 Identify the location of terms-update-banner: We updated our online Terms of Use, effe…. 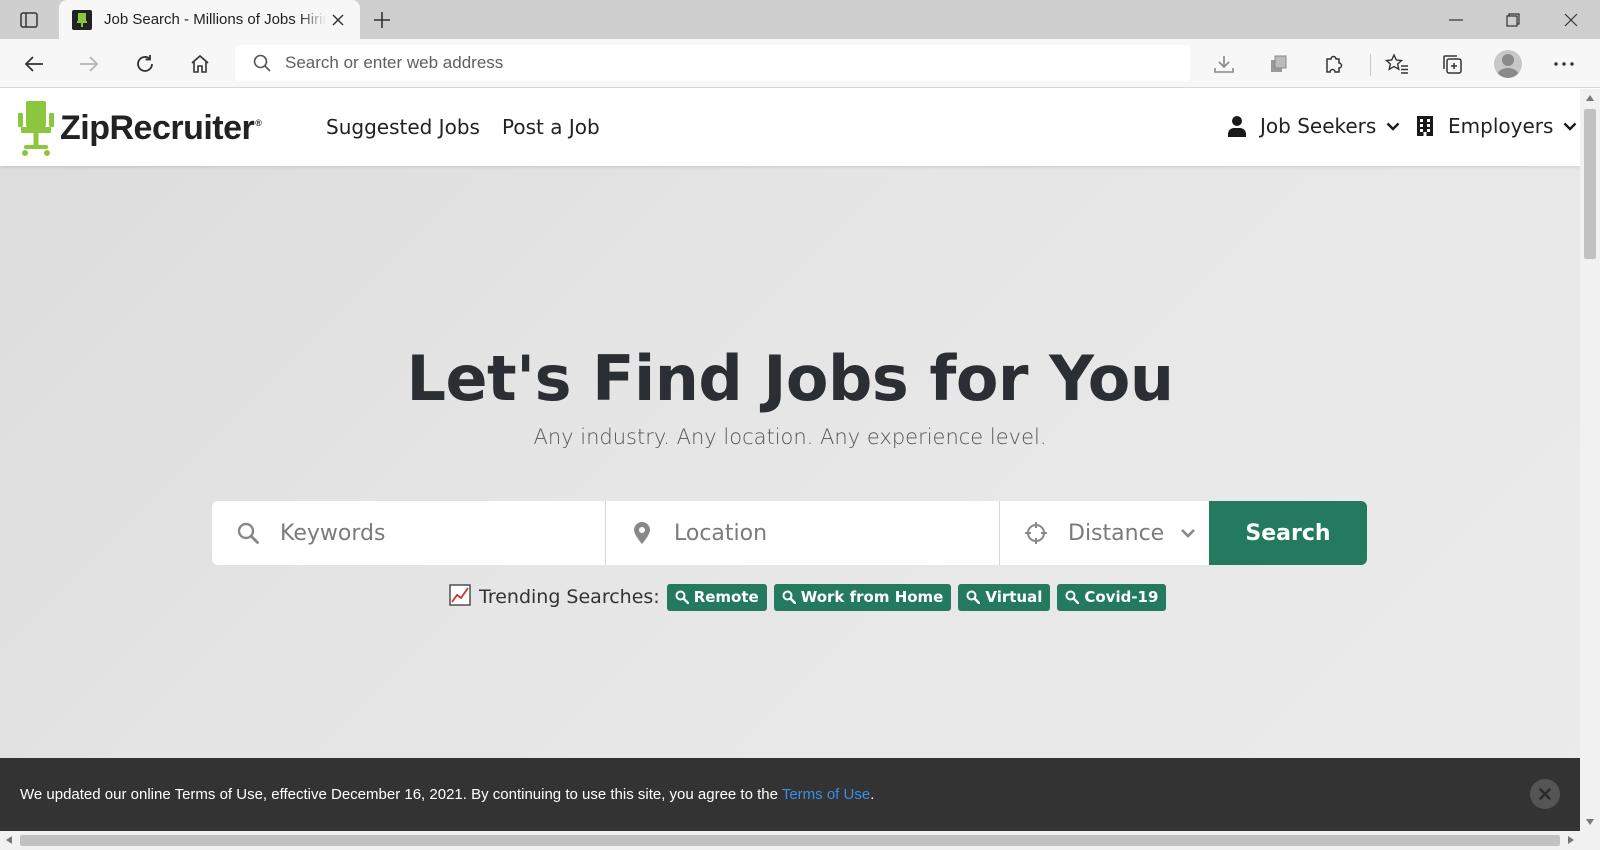
(790, 794).